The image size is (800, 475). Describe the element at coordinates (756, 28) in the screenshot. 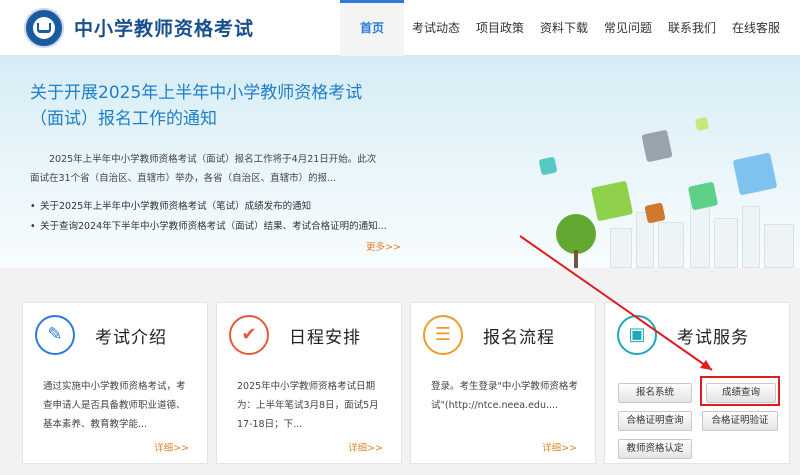

I see `nav-online-service: 在线客服` at that location.